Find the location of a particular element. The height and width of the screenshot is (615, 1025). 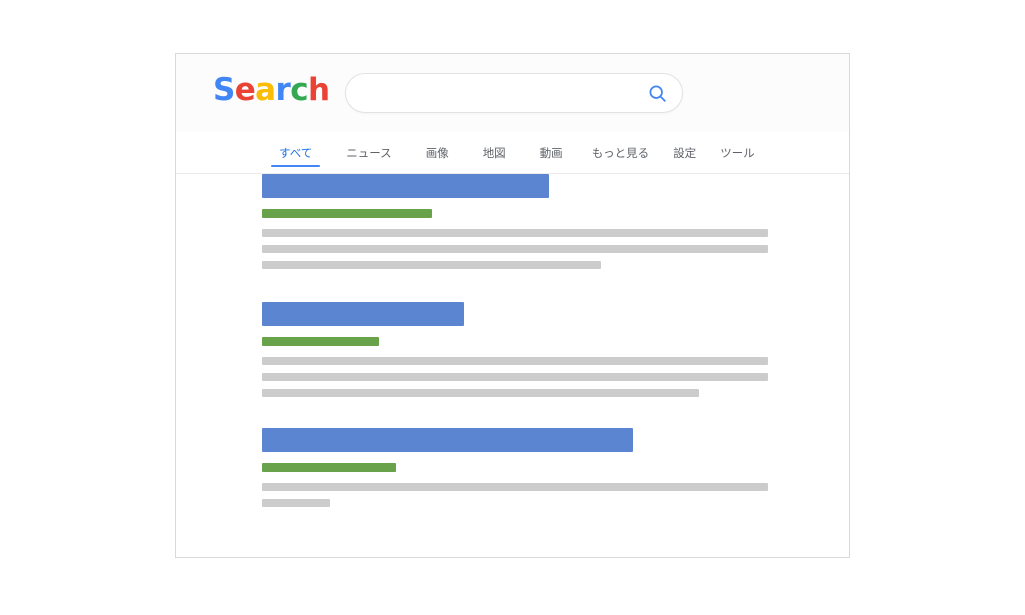

brand-letter-1: e is located at coordinates (245, 90).